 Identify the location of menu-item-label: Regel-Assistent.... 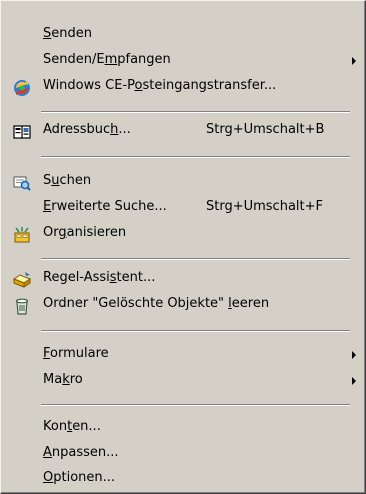
(99, 277).